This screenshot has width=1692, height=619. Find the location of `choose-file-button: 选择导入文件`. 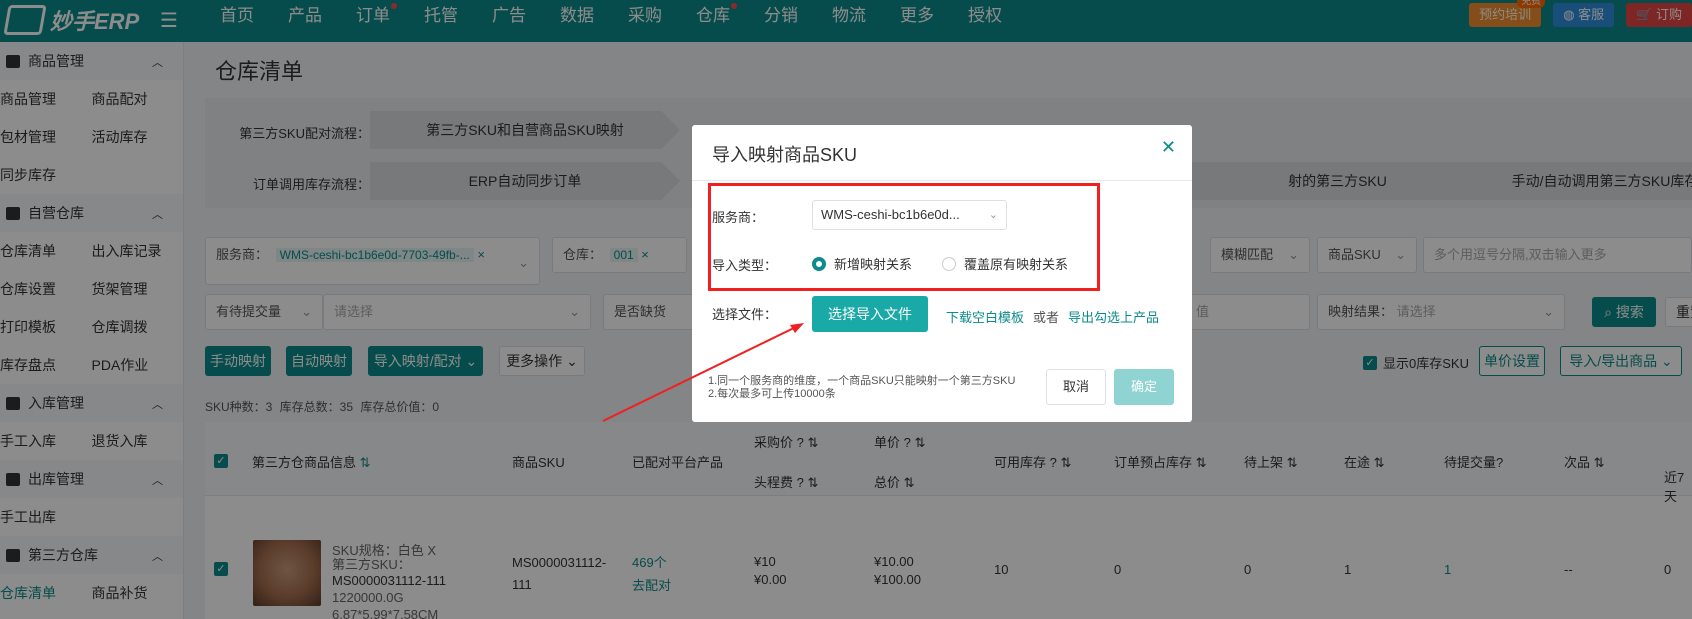

choose-file-button: 选择导入文件 is located at coordinates (870, 314).